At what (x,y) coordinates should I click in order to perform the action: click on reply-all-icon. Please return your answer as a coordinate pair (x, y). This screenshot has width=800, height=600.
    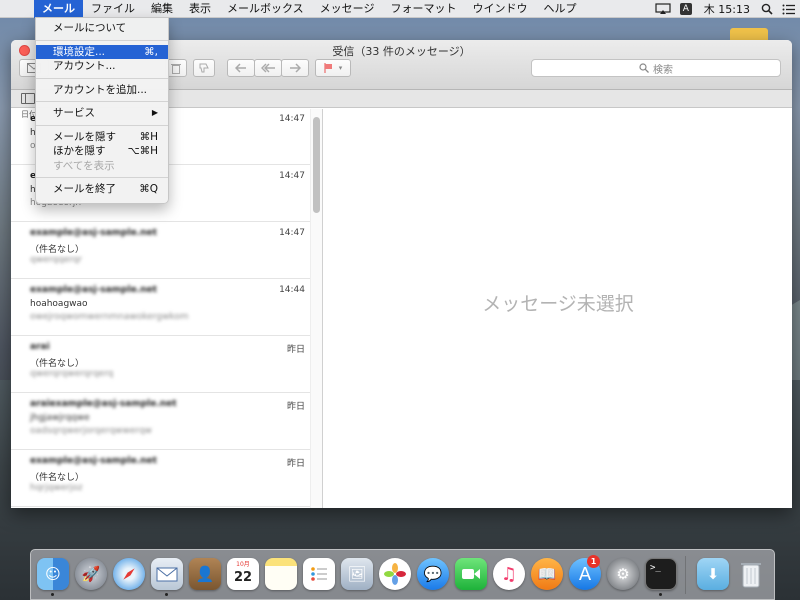
    Looking at the image, I should click on (268, 68).